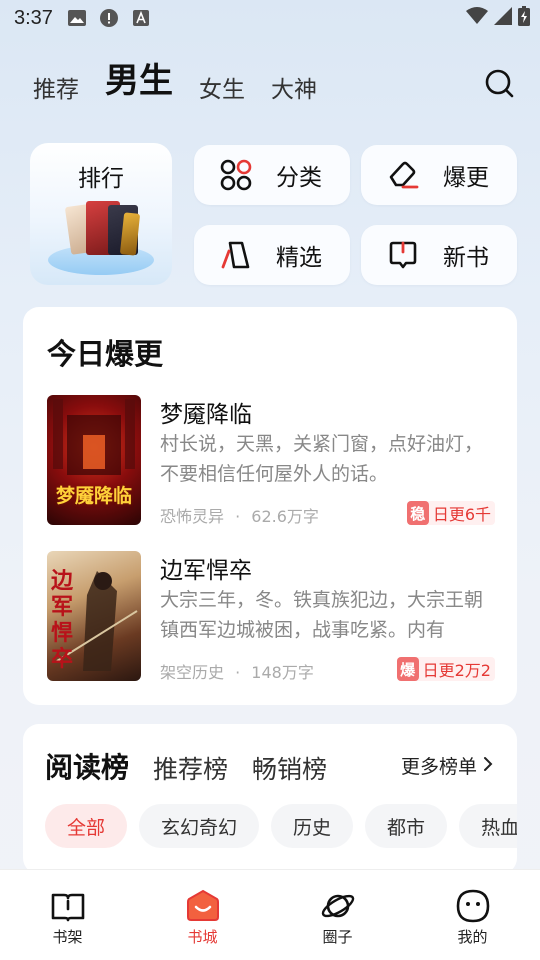 This screenshot has height=960, width=540. Describe the element at coordinates (199, 826) in the screenshot. I see `chip-fantasy: 玄幻奇幻` at that location.